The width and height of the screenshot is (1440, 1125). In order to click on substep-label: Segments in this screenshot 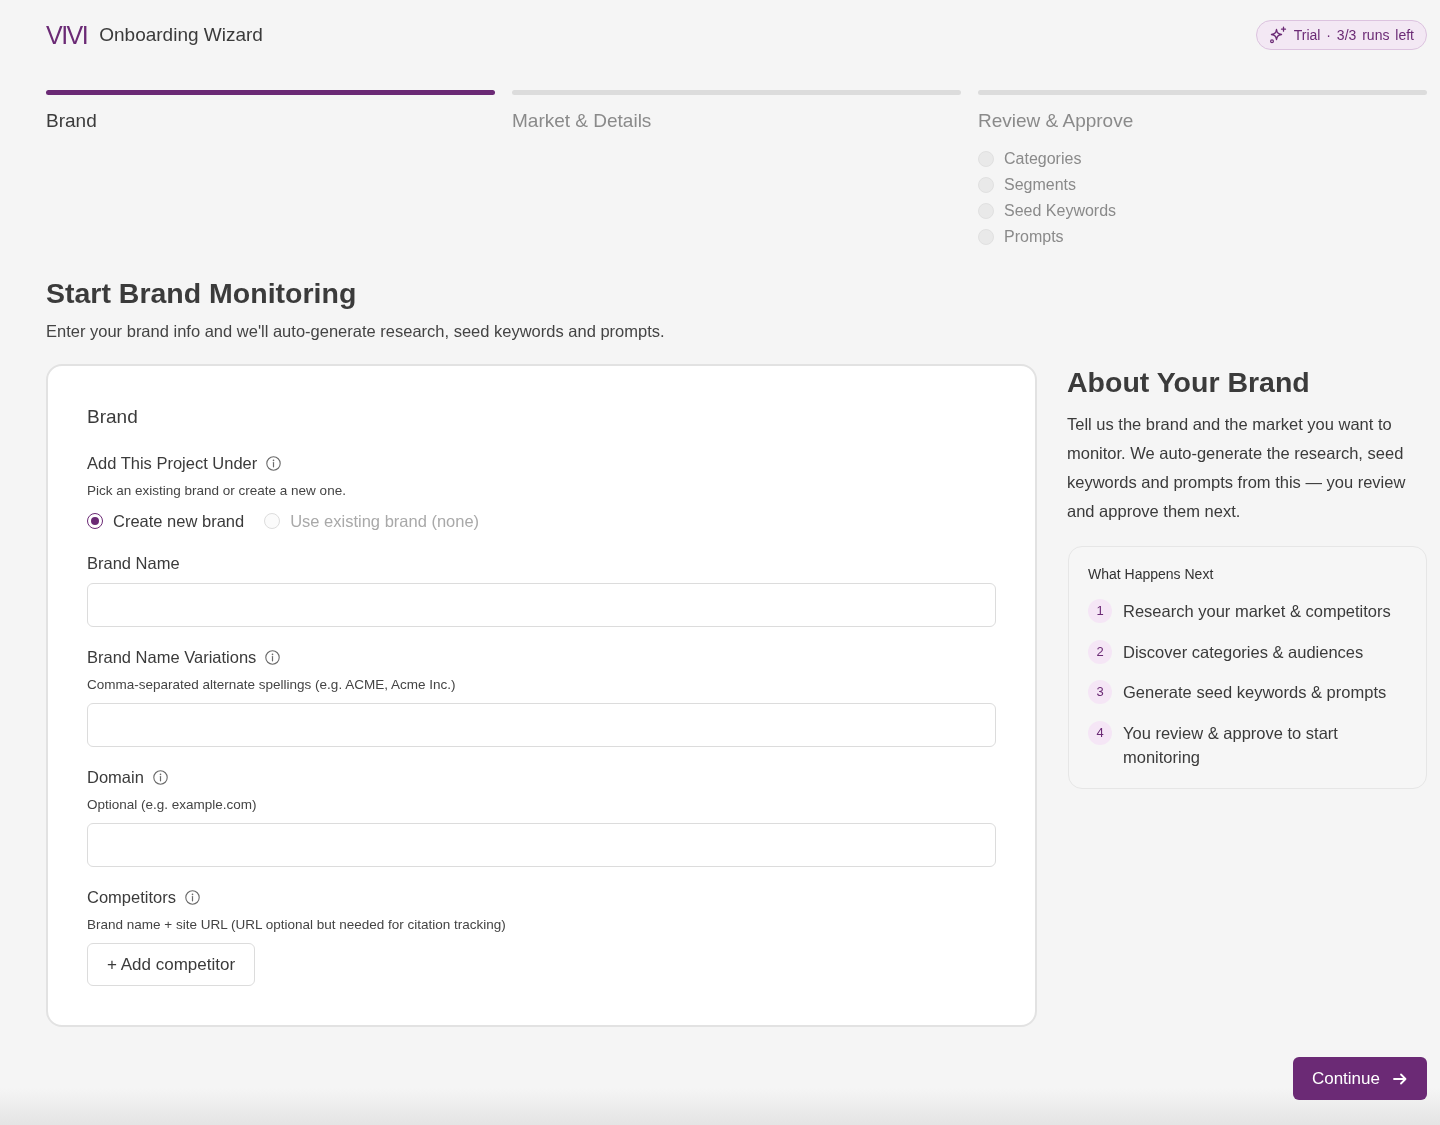, I will do `click(1040, 185)`.